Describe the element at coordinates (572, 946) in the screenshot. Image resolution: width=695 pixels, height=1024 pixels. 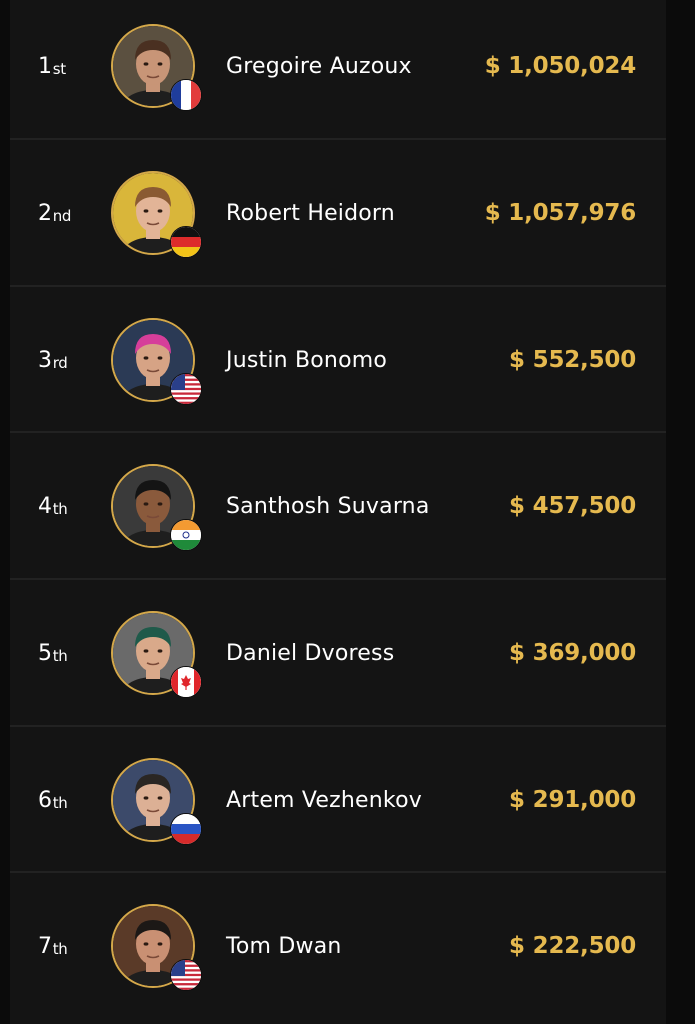
I see `prize-amount: $ 222,500` at that location.